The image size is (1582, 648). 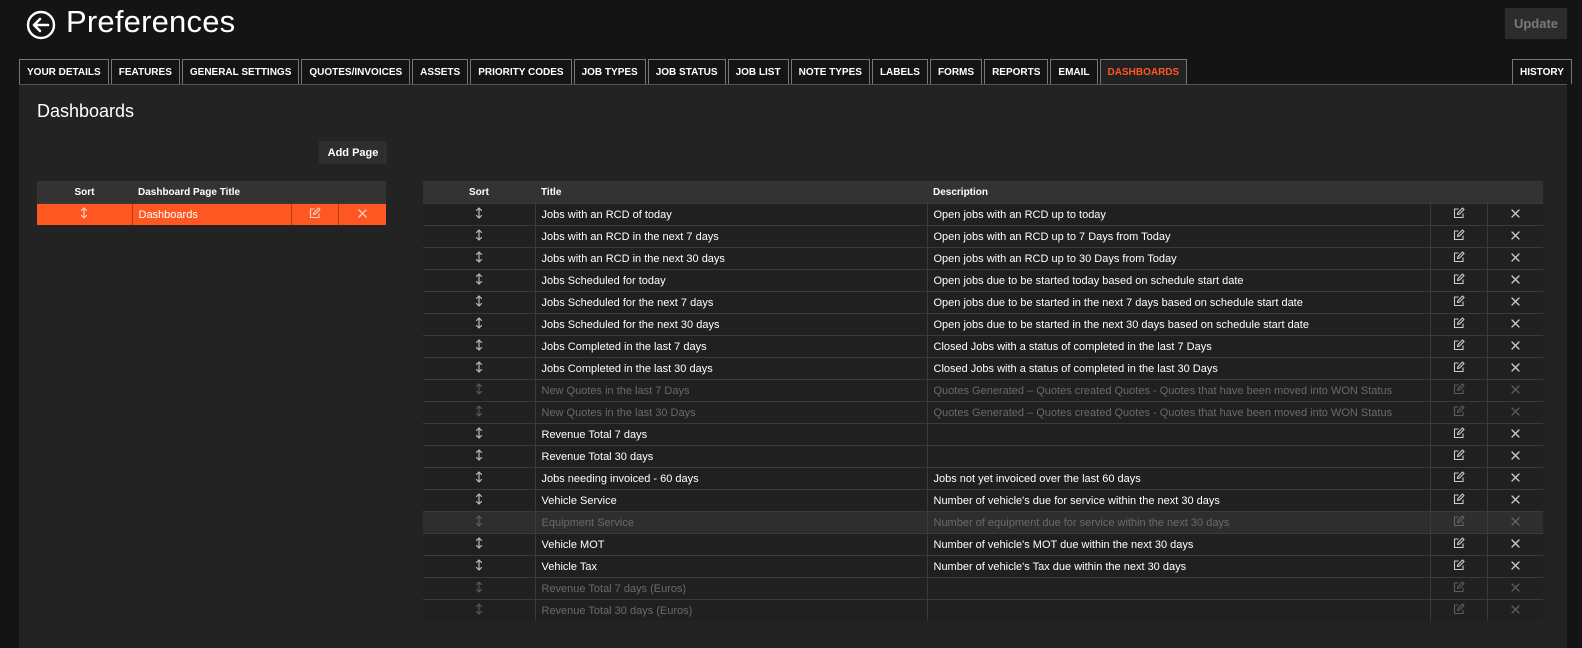 I want to click on tab-reports: REPORTS, so click(x=1016, y=71).